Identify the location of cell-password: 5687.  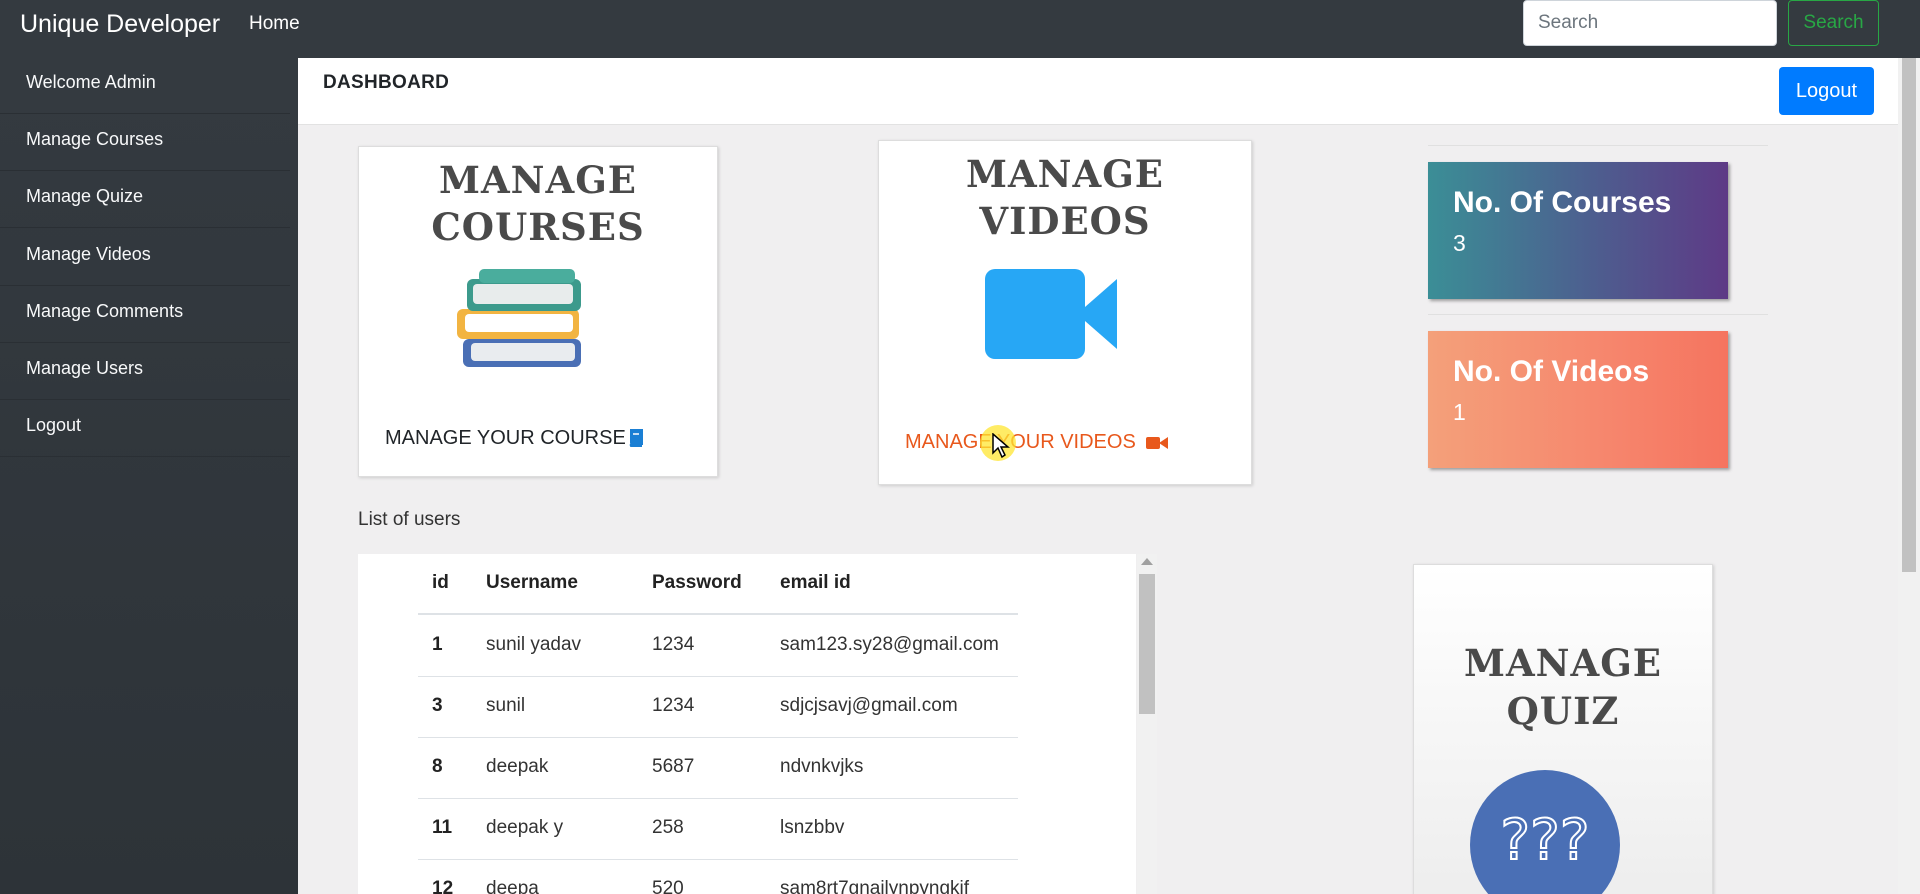
(673, 766).